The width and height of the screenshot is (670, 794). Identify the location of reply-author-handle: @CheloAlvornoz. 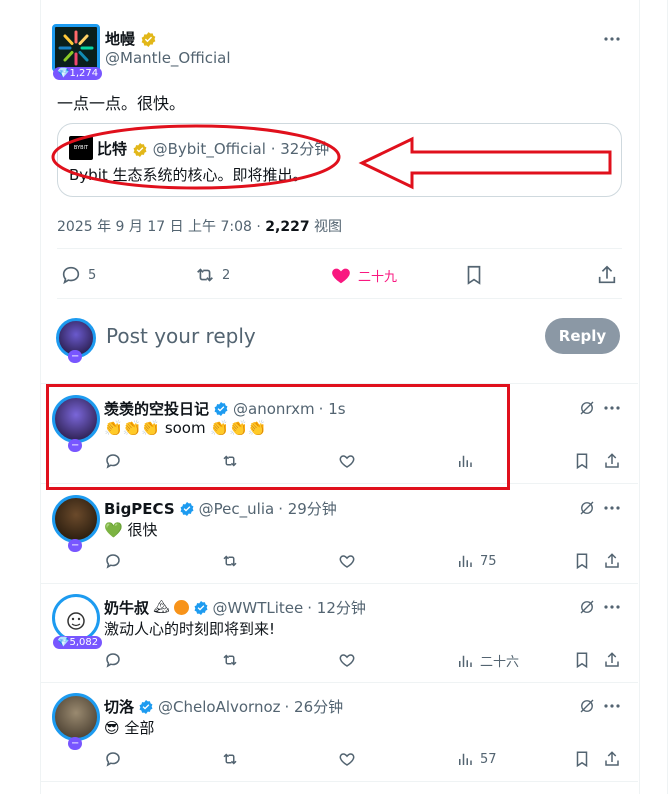
(219, 707).